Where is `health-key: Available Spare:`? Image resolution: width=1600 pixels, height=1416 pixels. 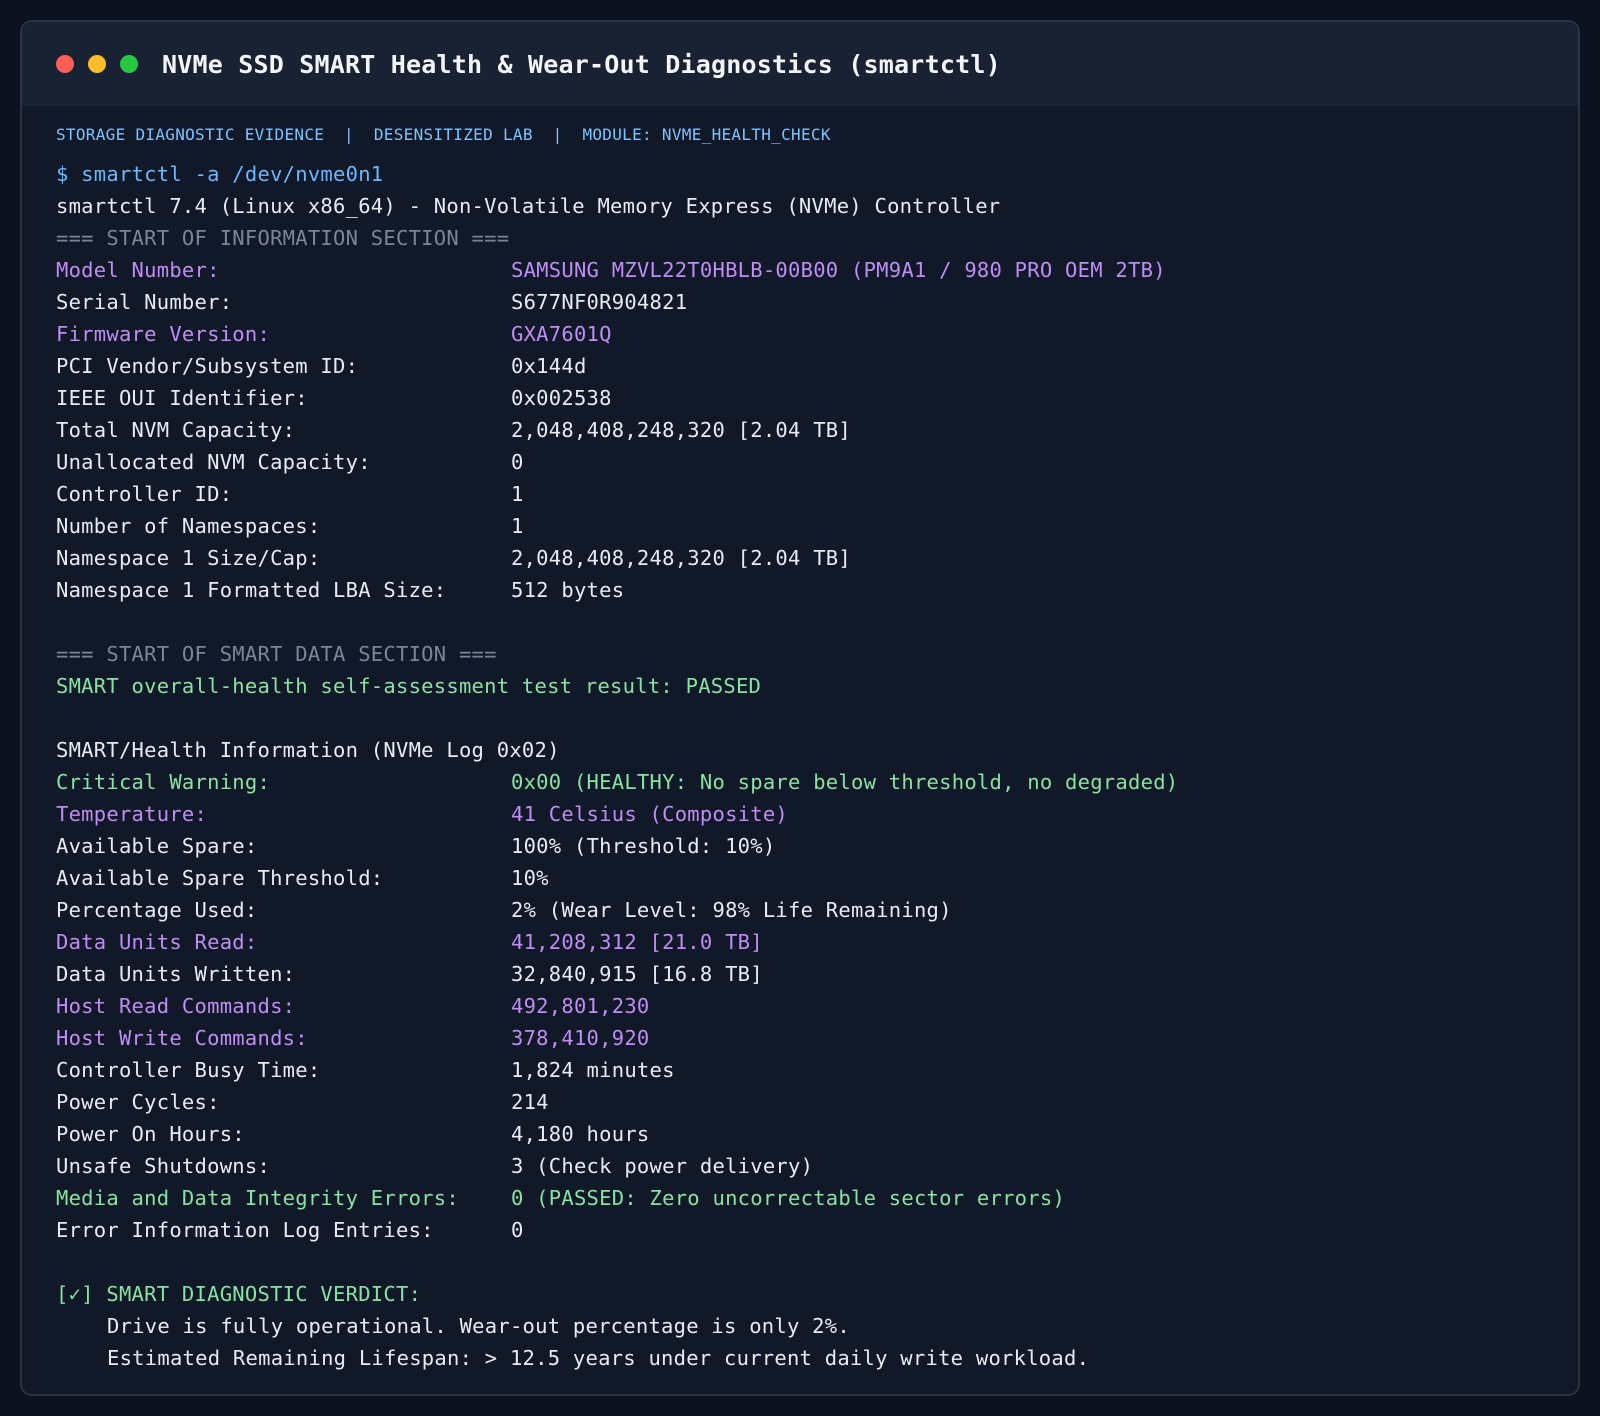
health-key: Available Spare: is located at coordinates (157, 846).